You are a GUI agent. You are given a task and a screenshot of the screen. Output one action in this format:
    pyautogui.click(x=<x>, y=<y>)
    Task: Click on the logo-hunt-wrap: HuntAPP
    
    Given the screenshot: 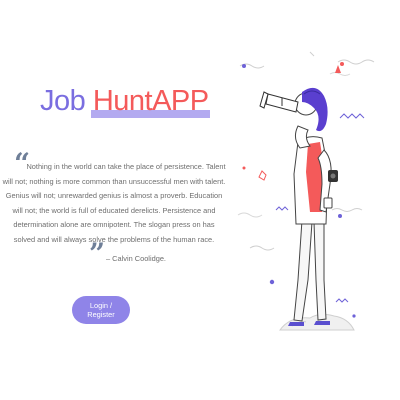 What is the action you would take?
    pyautogui.click(x=150, y=101)
    